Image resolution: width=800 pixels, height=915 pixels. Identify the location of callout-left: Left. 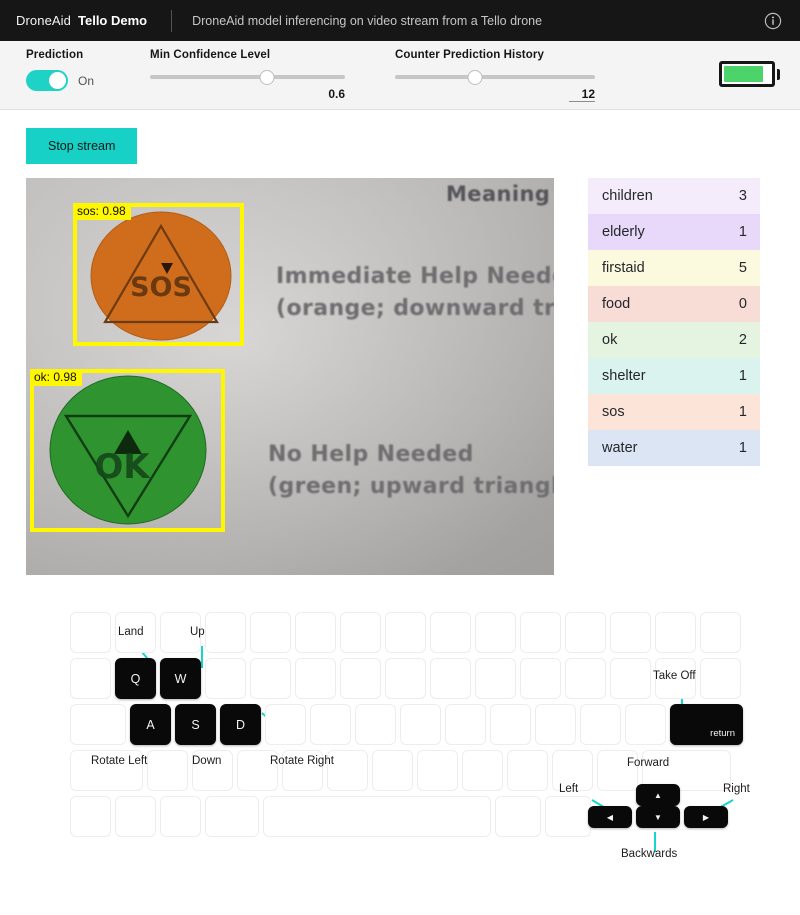
(569, 789).